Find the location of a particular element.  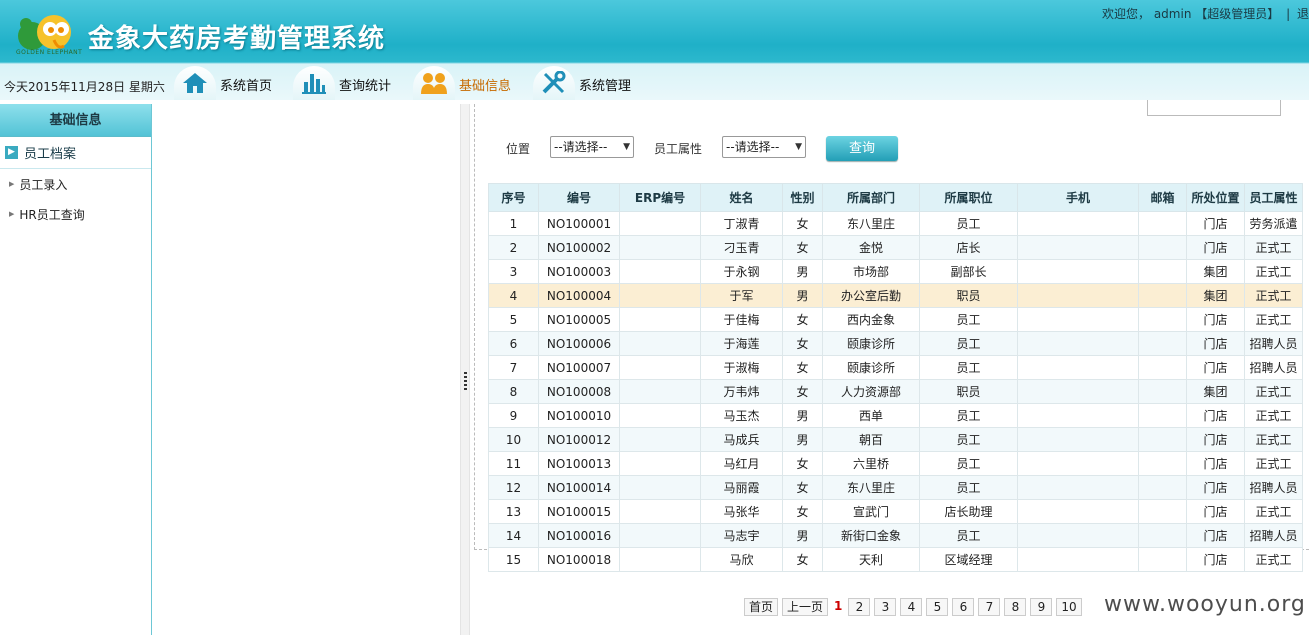

table-cell: 11 is located at coordinates (513, 463).